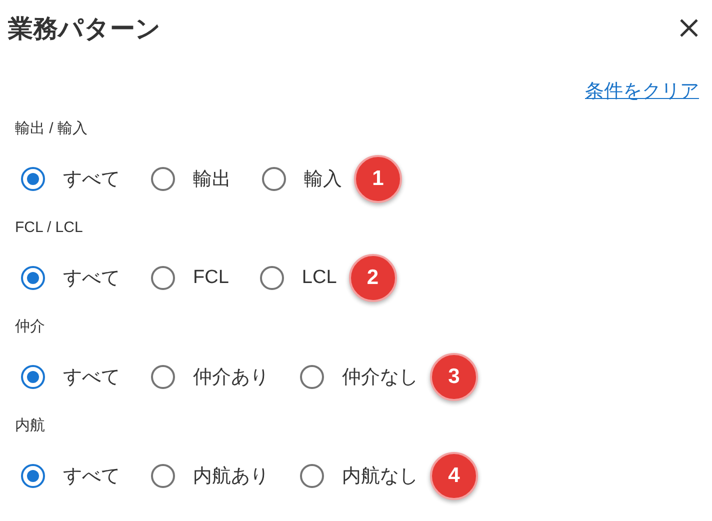 The width and height of the screenshot is (712, 521). What do you see at coordinates (51, 129) in the screenshot?
I see `group-label: 輸出 / 輸入` at bounding box center [51, 129].